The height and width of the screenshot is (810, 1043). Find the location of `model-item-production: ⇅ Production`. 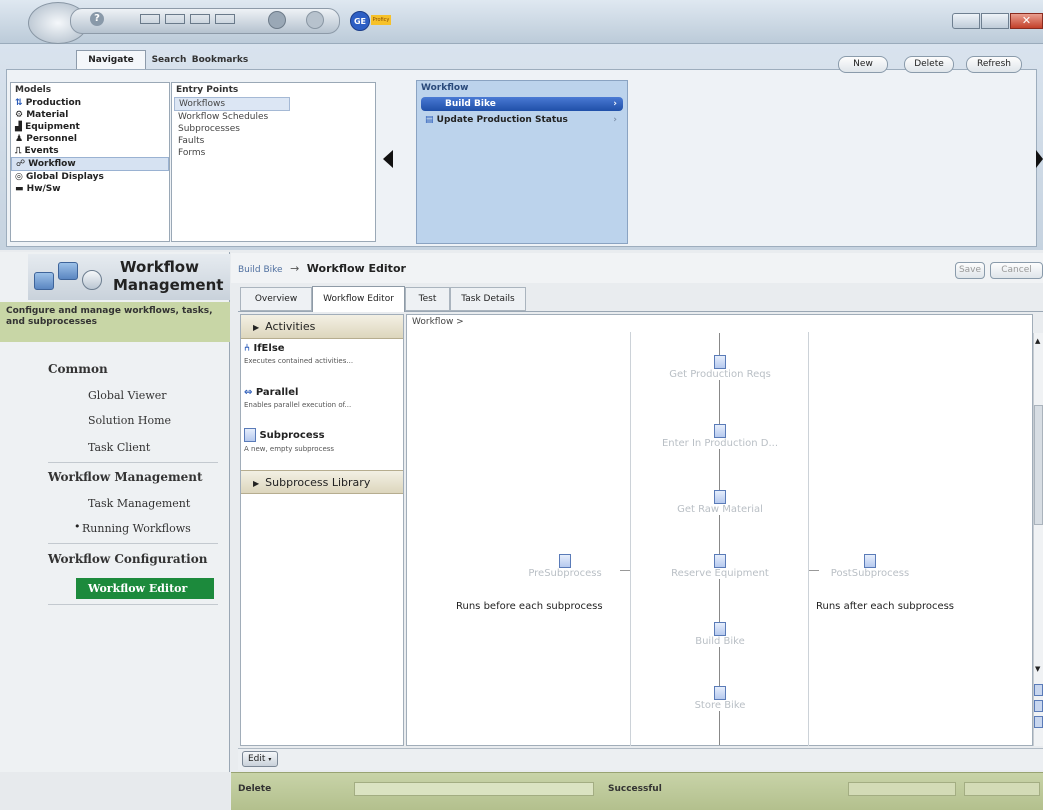

model-item-production: ⇅ Production is located at coordinates (90, 103).